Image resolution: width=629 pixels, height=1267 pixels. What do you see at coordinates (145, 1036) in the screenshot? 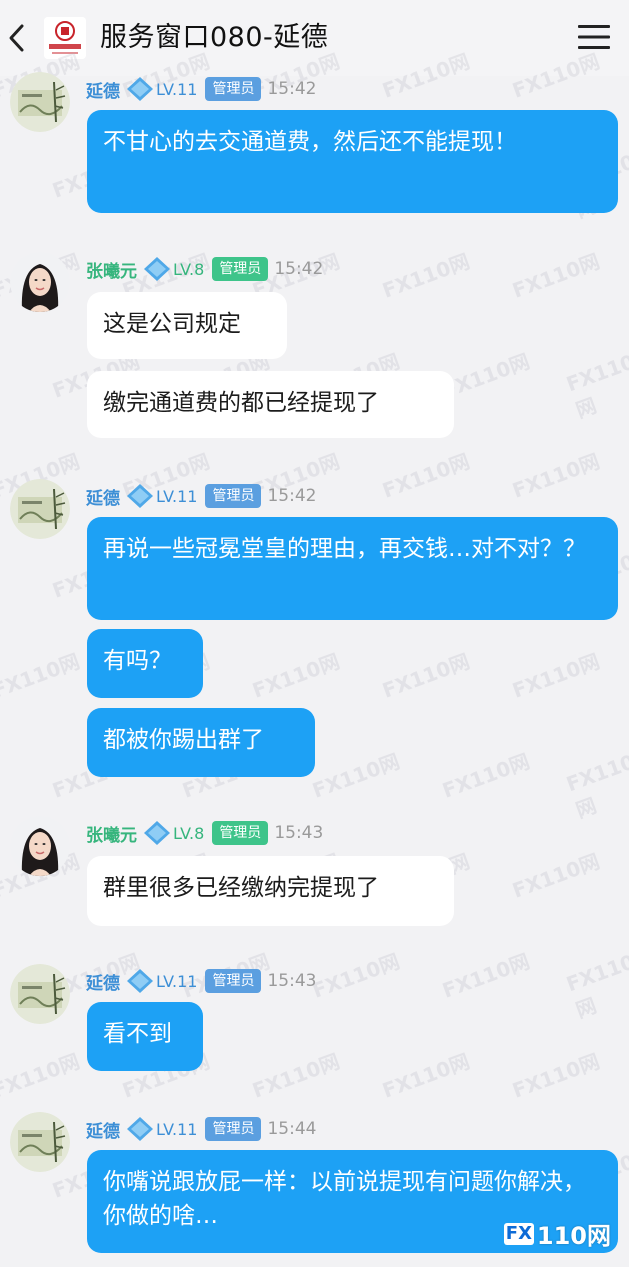
I see `message-bubble: 看不到` at bounding box center [145, 1036].